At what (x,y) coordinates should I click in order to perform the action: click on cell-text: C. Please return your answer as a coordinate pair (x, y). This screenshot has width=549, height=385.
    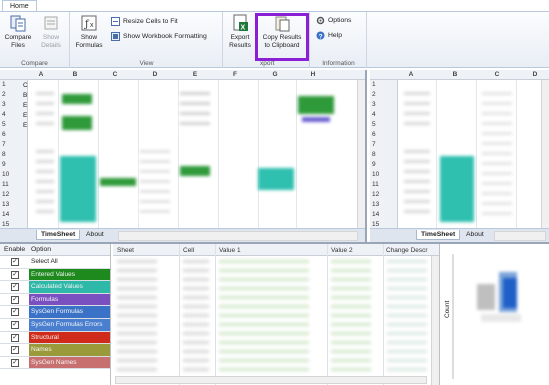
    Looking at the image, I should click on (25, 85).